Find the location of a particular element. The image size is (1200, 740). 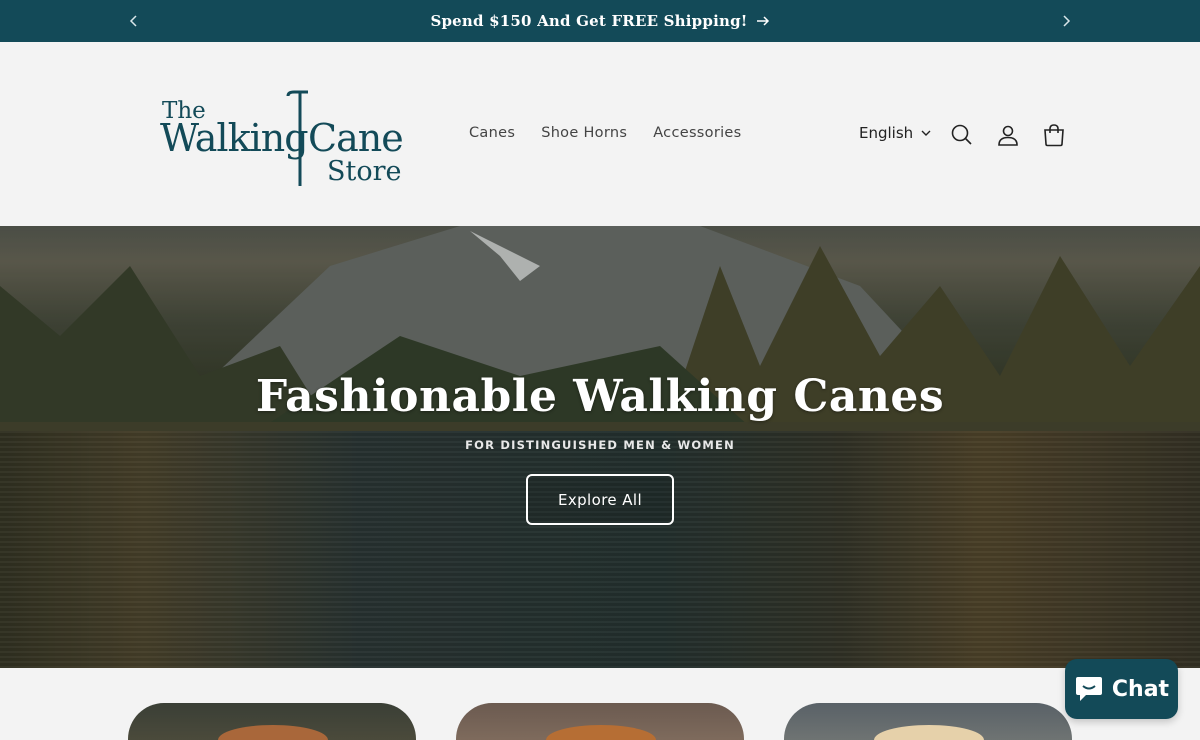

search-button is located at coordinates (962, 135).